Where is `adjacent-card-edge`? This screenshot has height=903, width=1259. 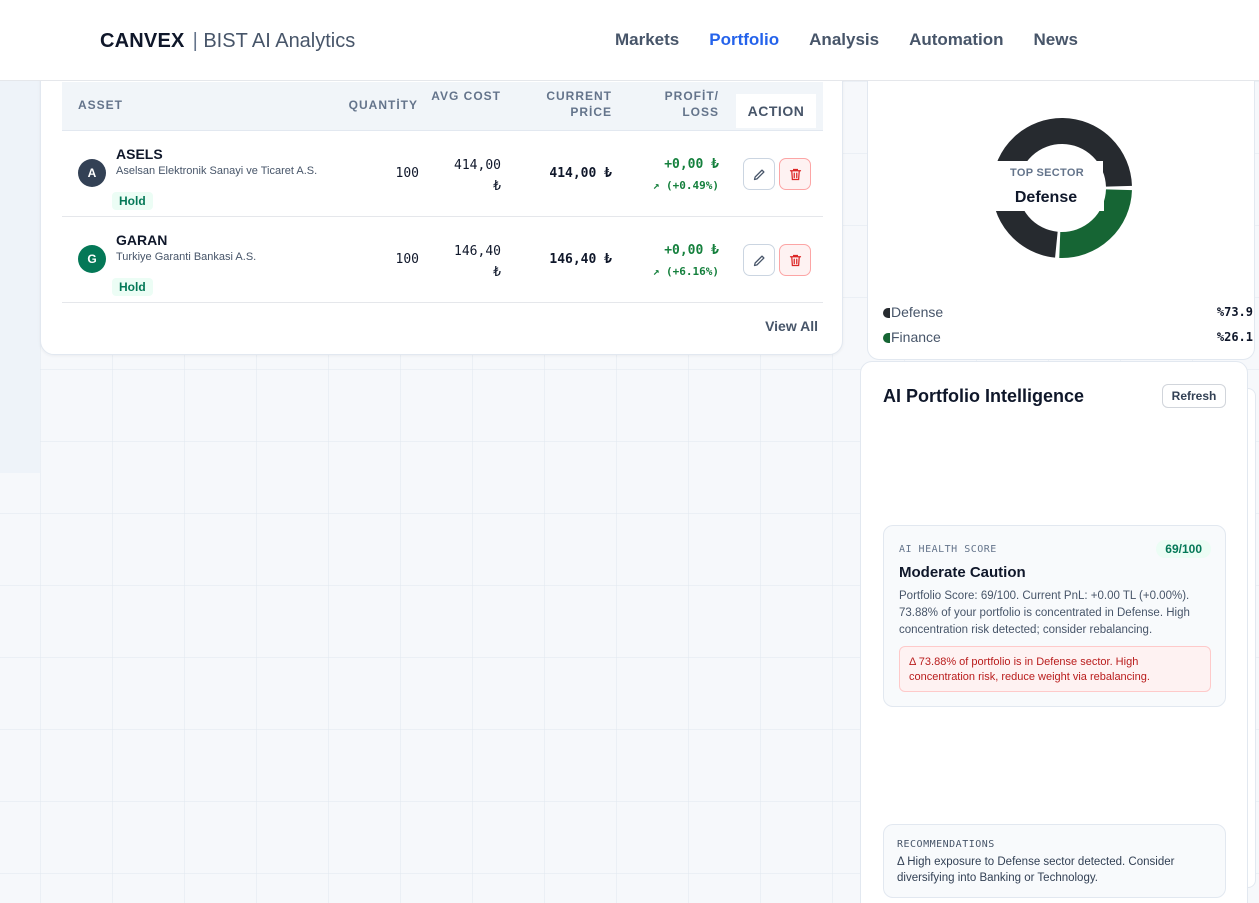 adjacent-card-edge is located at coordinates (1252, 638).